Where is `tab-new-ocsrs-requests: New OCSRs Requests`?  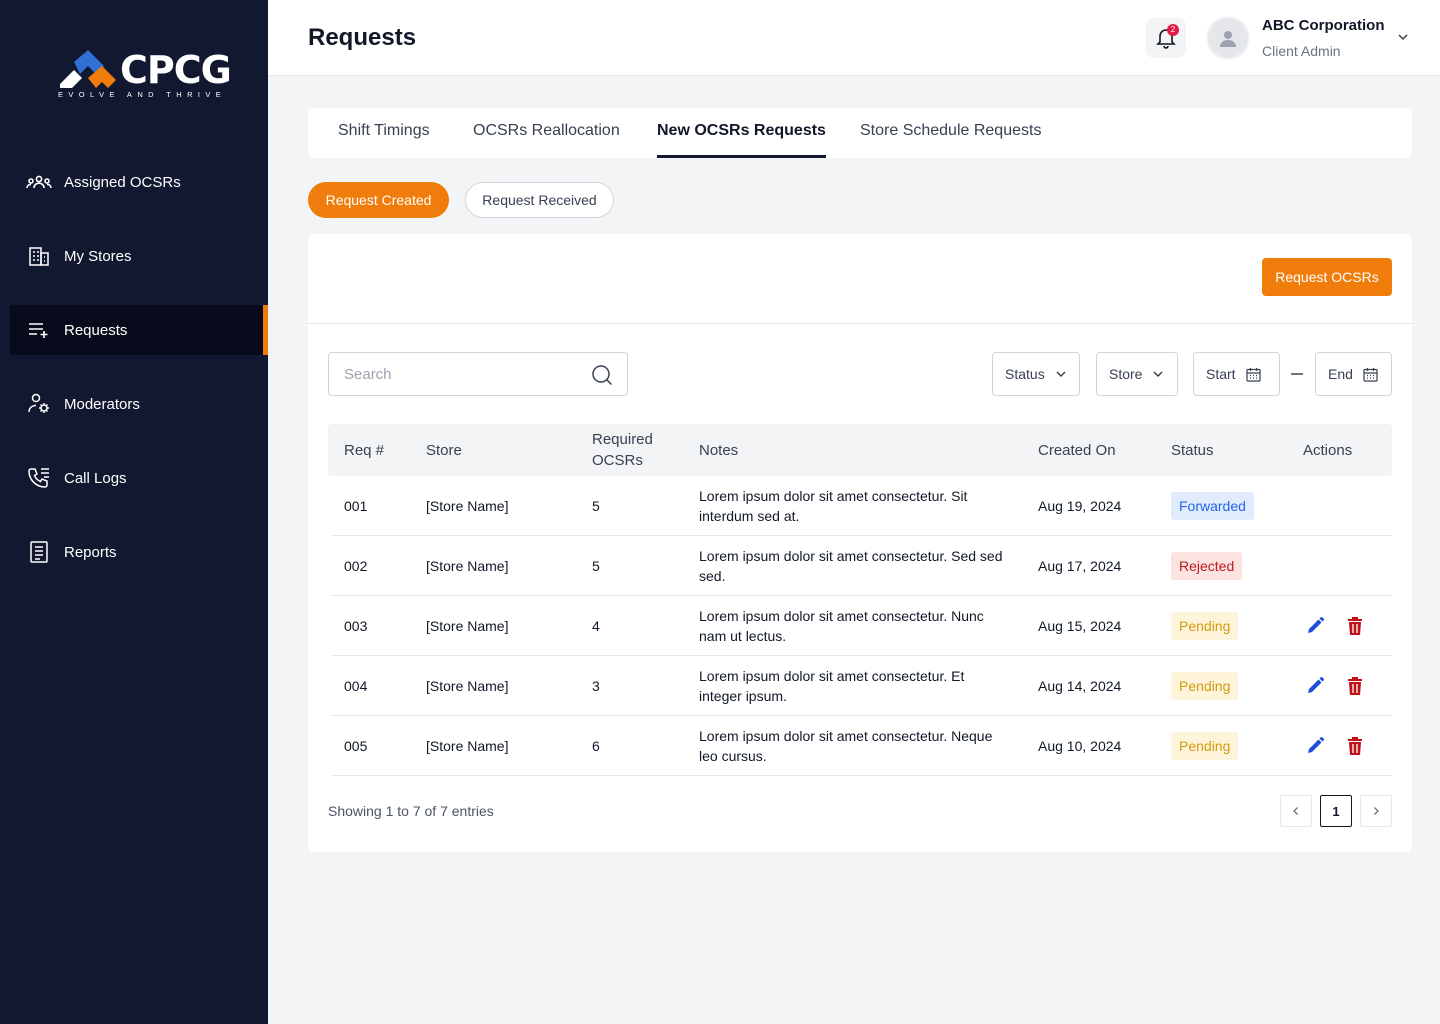 tab-new-ocsrs-requests: New OCSRs Requests is located at coordinates (741, 133).